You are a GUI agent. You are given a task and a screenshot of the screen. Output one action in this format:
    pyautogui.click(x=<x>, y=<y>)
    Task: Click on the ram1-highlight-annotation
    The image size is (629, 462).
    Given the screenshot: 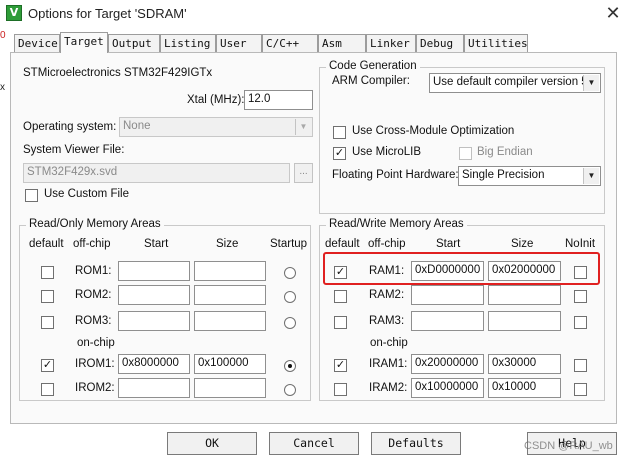 What is the action you would take?
    pyautogui.click(x=461, y=268)
    